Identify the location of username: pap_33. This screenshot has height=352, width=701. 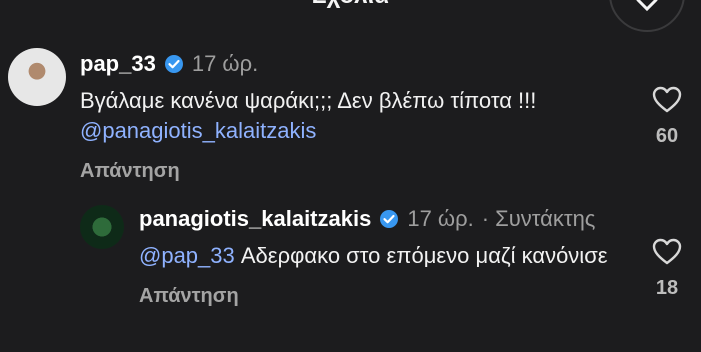
(118, 64).